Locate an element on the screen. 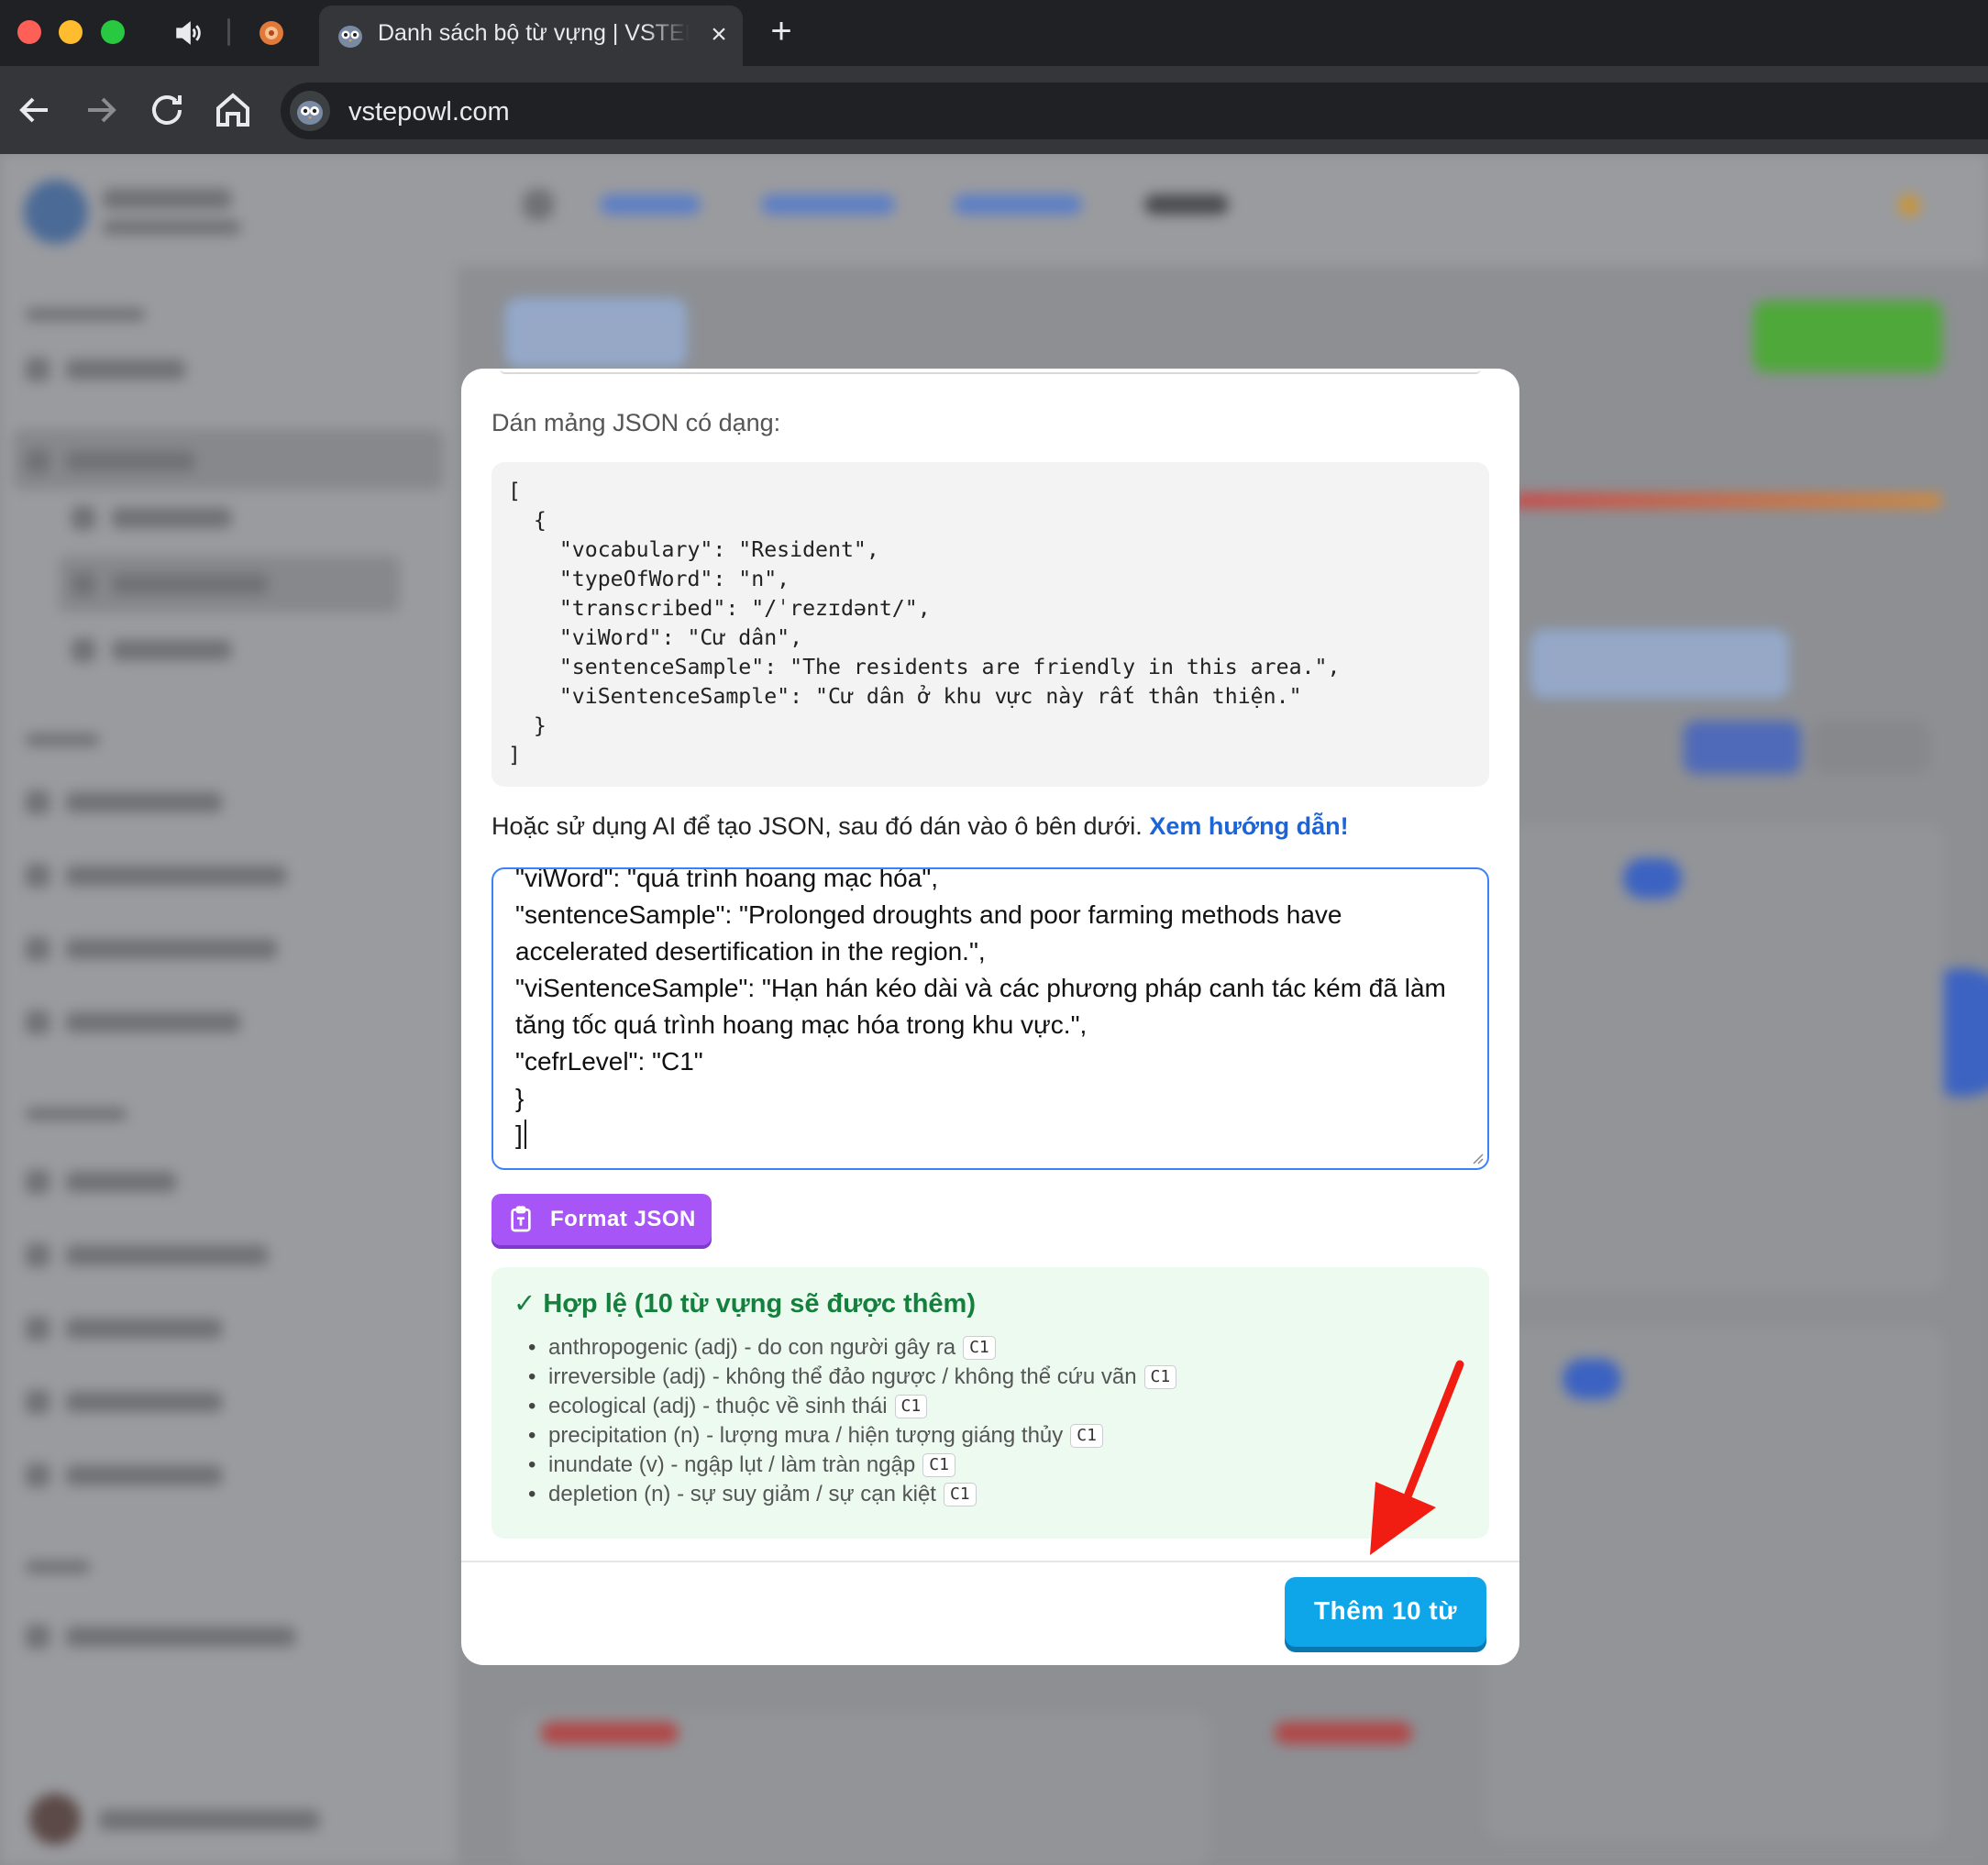 The image size is (1988, 1865). menu-icon is located at coordinates (539, 204).